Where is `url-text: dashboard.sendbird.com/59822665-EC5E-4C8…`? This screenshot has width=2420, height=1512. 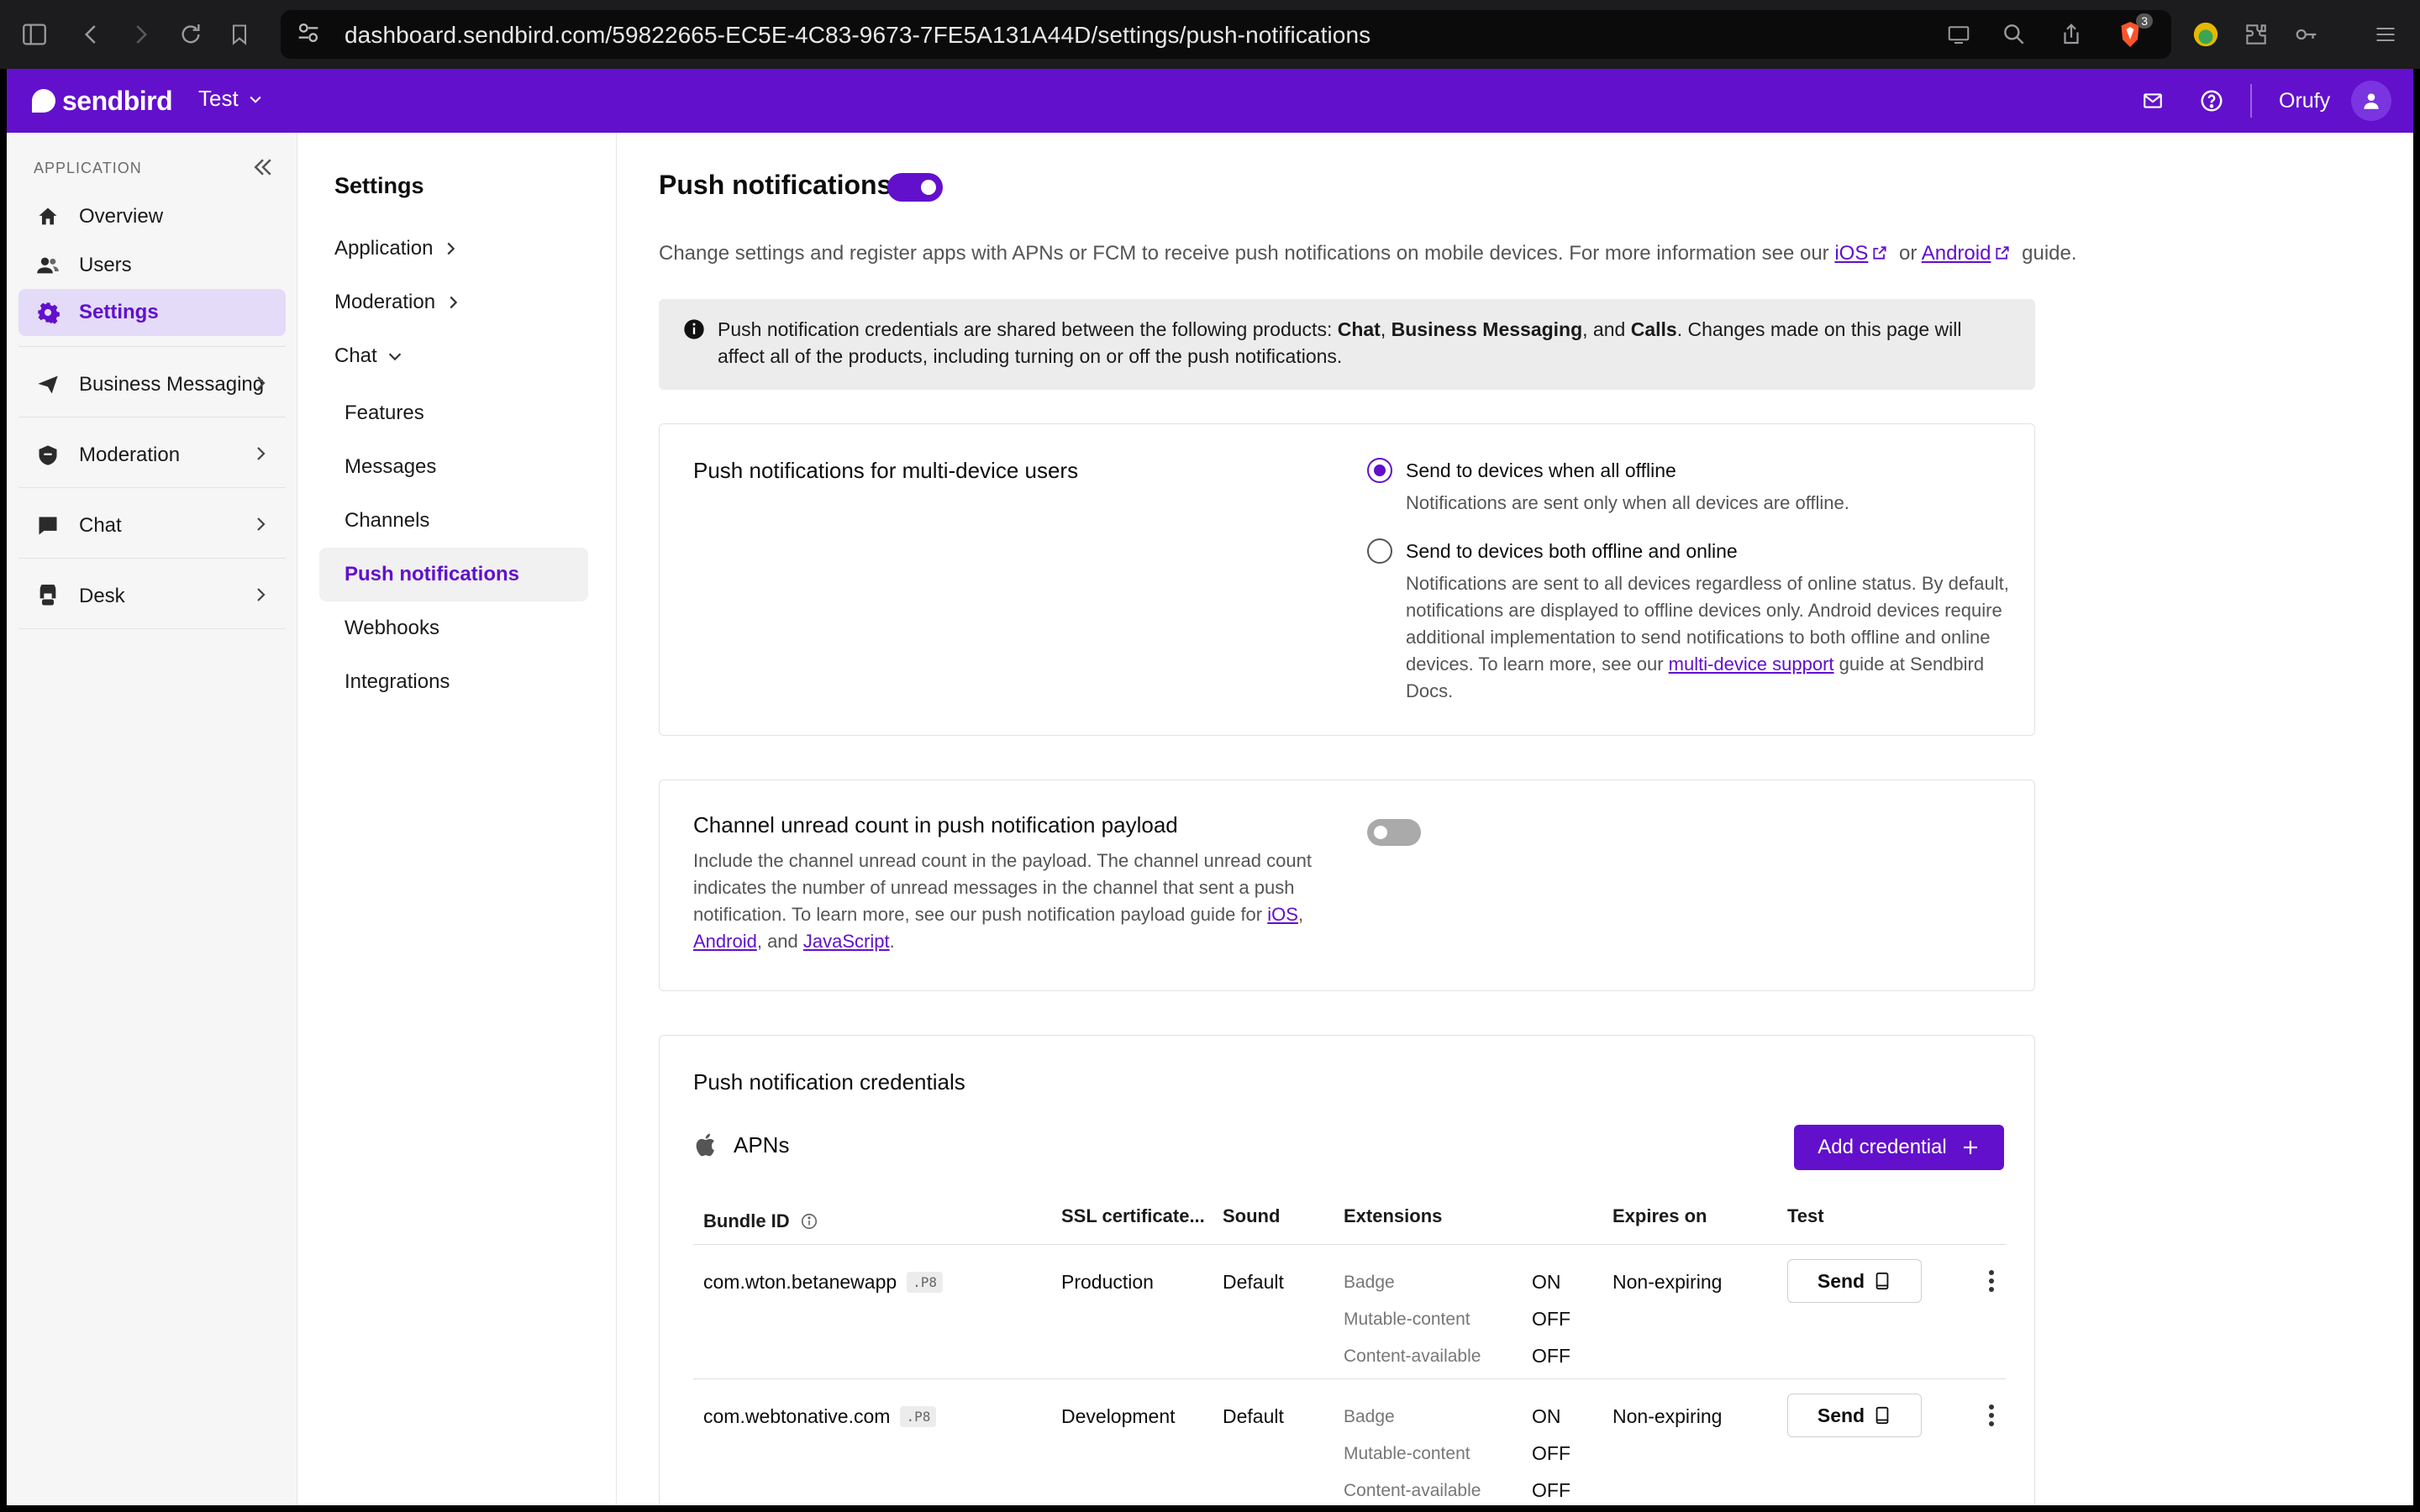 url-text: dashboard.sendbird.com/59822665-EC5E-4C8… is located at coordinates (857, 35).